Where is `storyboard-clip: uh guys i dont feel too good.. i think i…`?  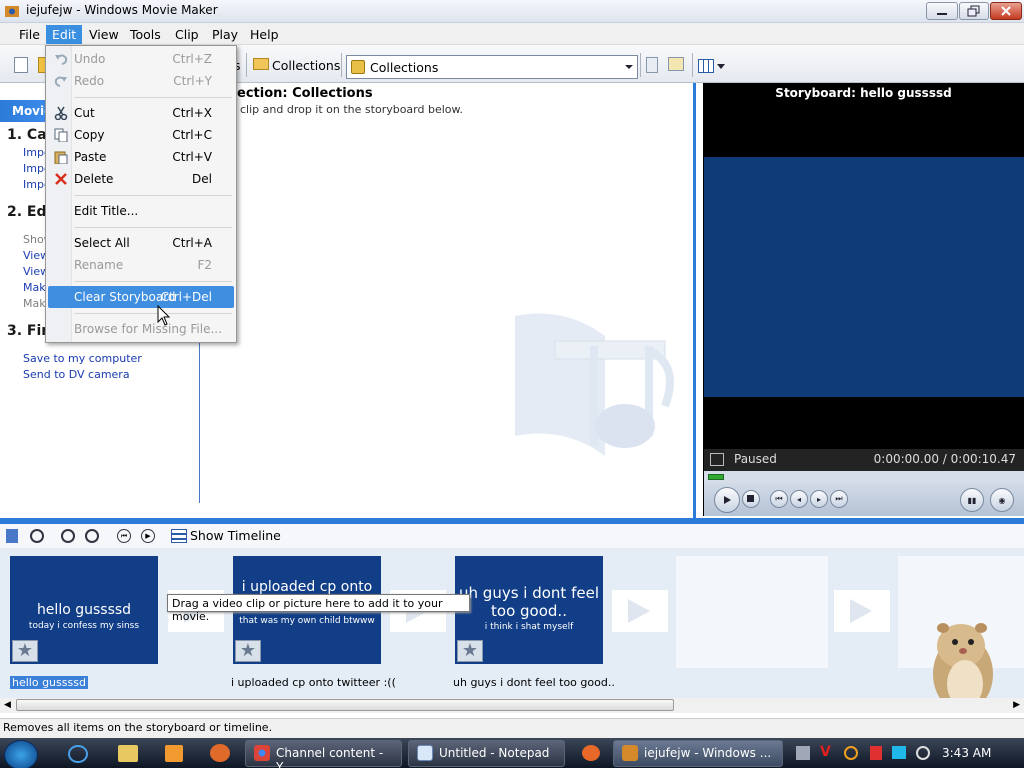
storyboard-clip: uh guys i dont feel too good.. i think i… is located at coordinates (531, 612).